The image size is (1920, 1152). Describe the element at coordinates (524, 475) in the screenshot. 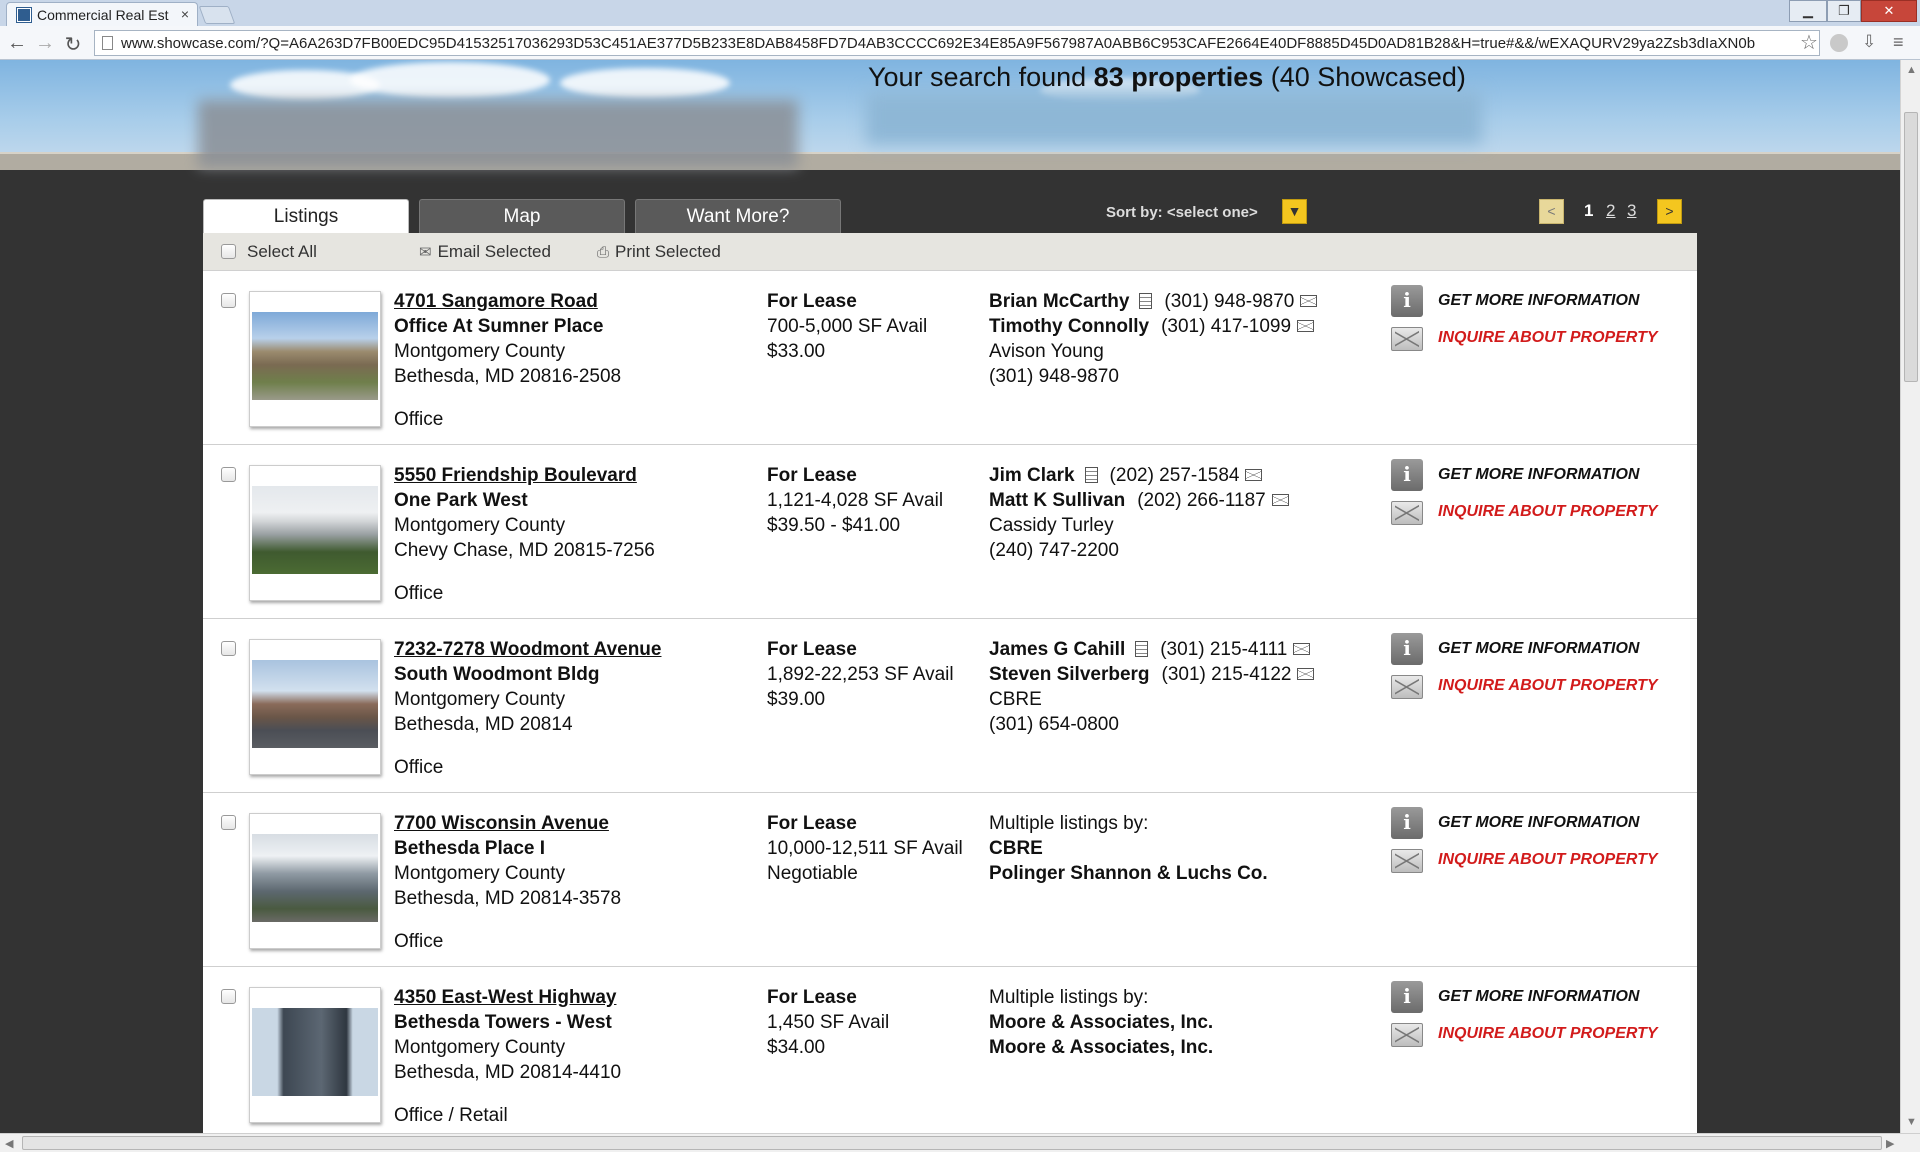

I see `property-address-link: 5550 Friendship Boulevard` at that location.